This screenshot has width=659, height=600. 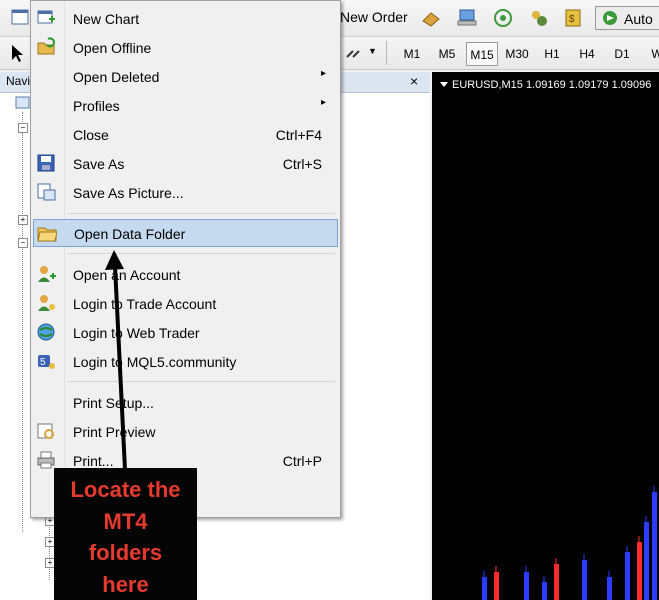 What do you see at coordinates (125, 521) in the screenshot?
I see `annotation-line: MT4` at bounding box center [125, 521].